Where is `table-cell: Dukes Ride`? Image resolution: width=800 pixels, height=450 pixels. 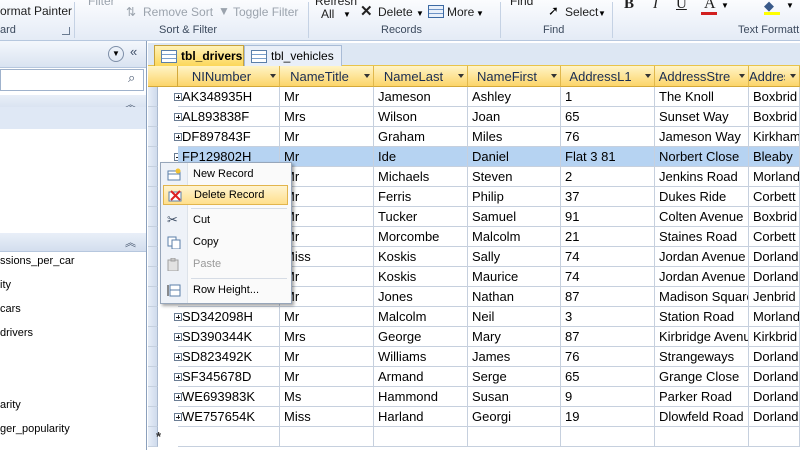 table-cell: Dukes Ride is located at coordinates (702, 197).